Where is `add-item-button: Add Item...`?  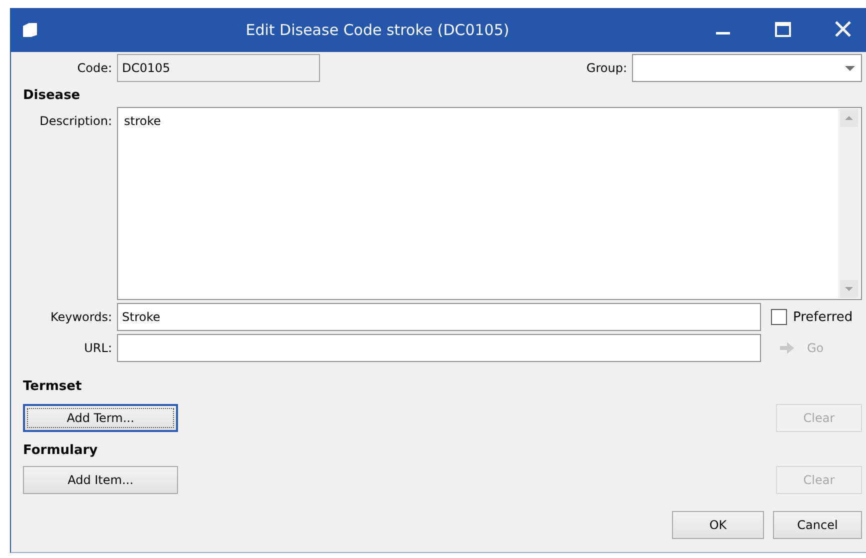 add-item-button: Add Item... is located at coordinates (100, 480).